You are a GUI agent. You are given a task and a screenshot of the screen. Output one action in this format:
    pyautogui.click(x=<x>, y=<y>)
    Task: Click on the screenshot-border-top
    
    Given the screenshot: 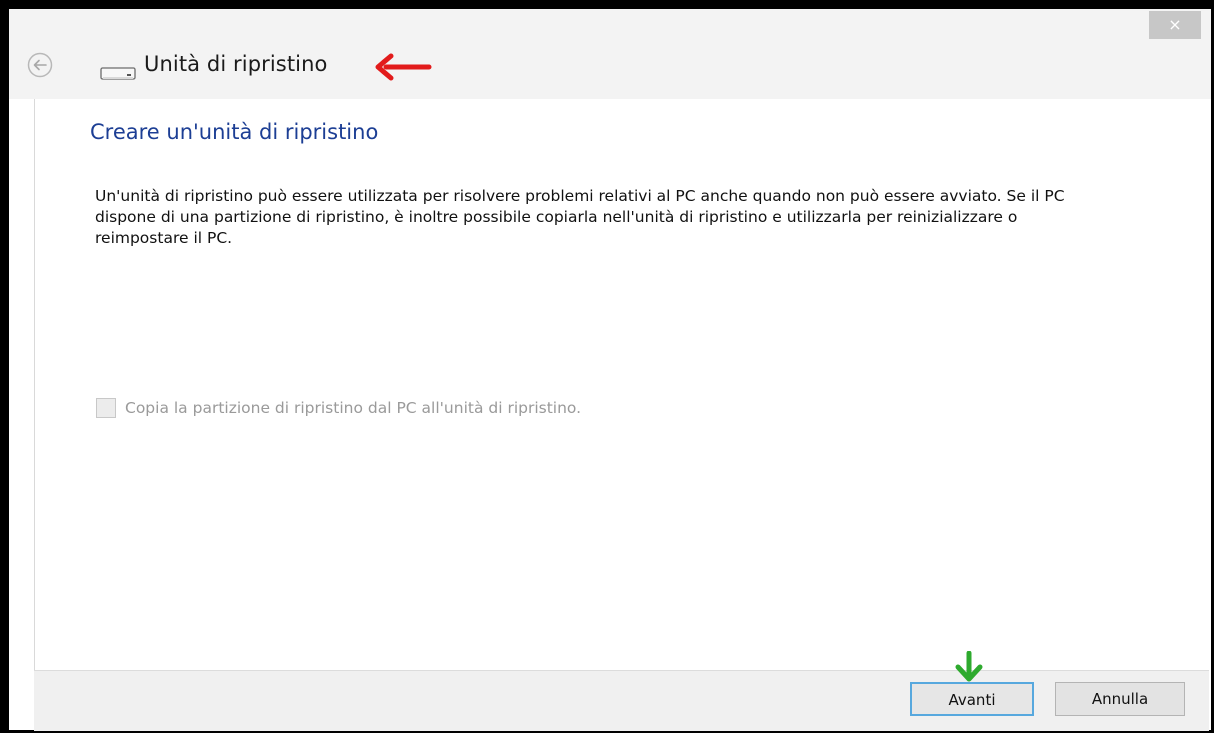 What is the action you would take?
    pyautogui.click(x=607, y=4)
    